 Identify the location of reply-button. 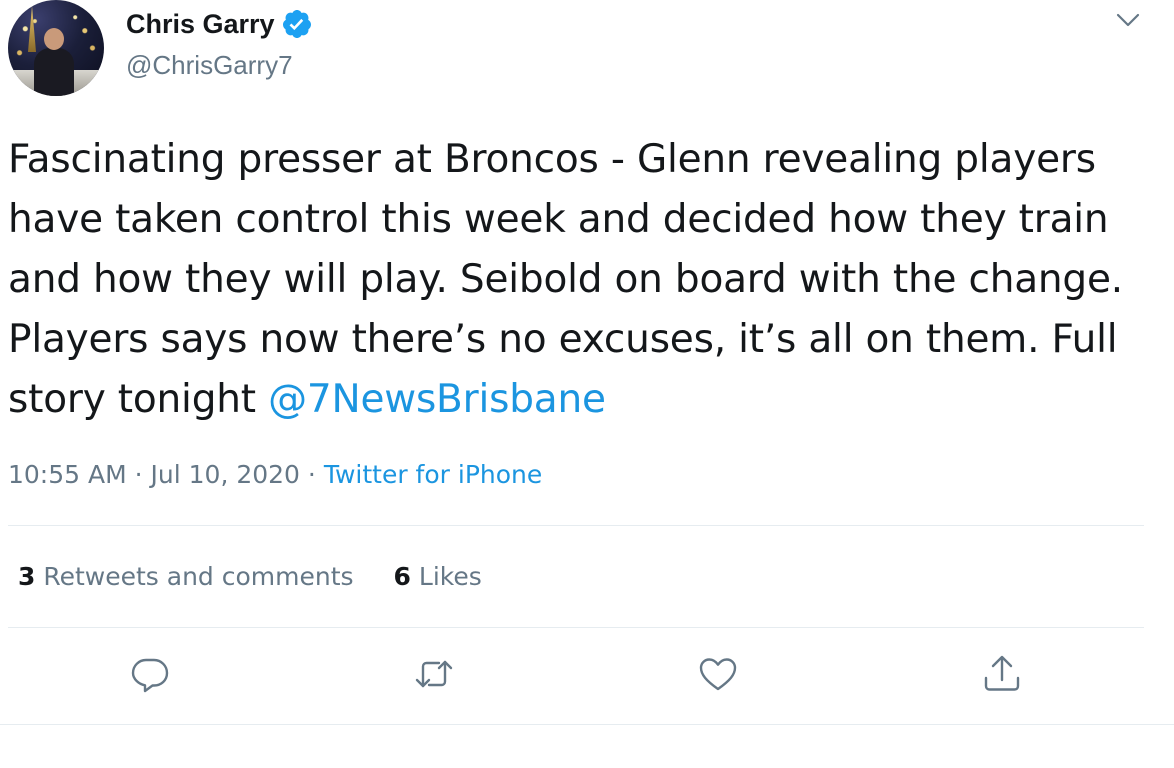
(150, 674).